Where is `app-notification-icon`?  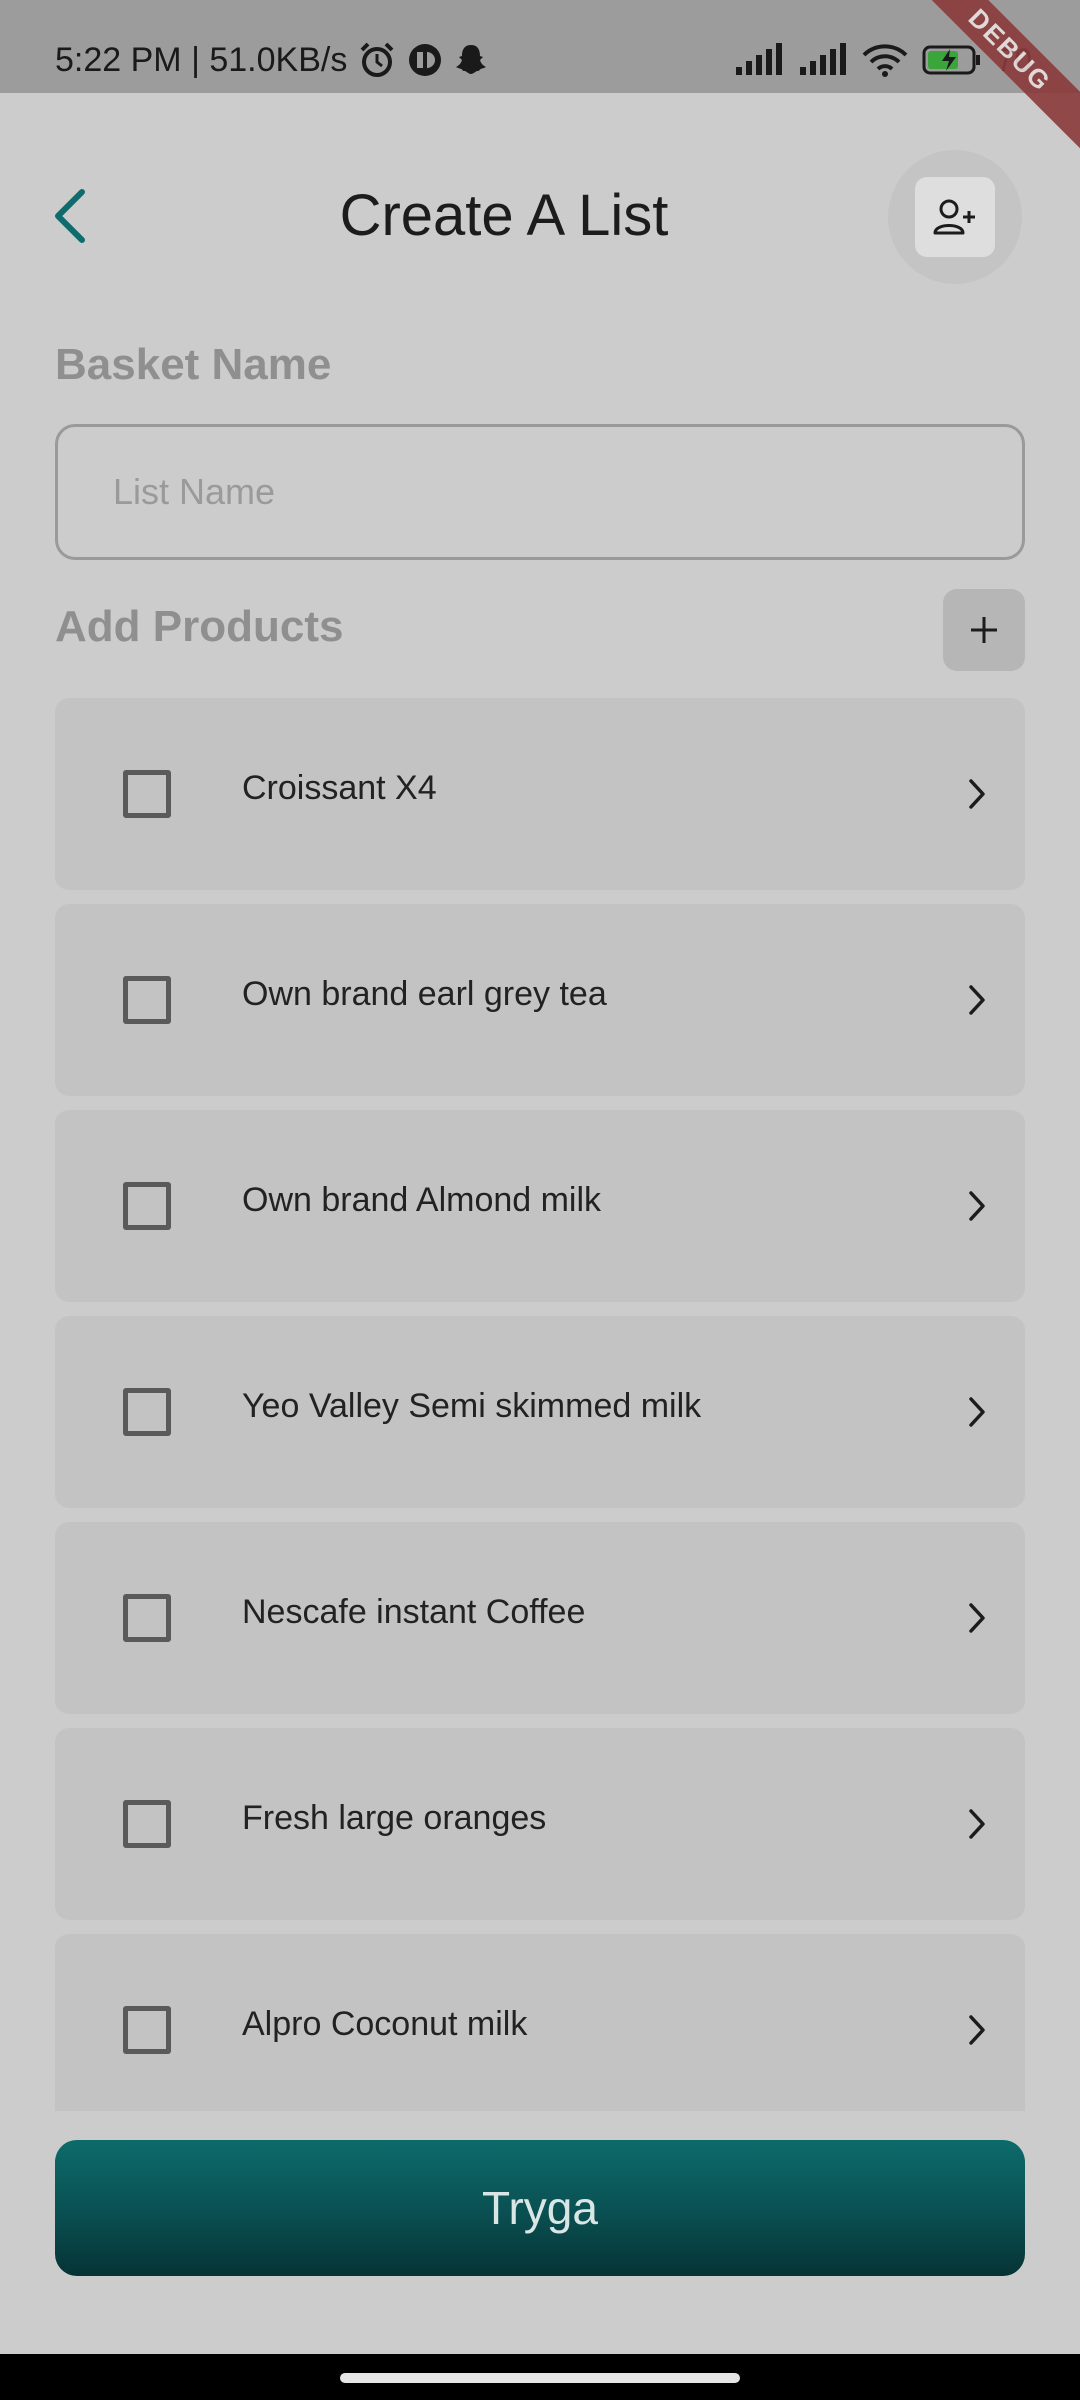
app-notification-icon is located at coordinates (425, 60).